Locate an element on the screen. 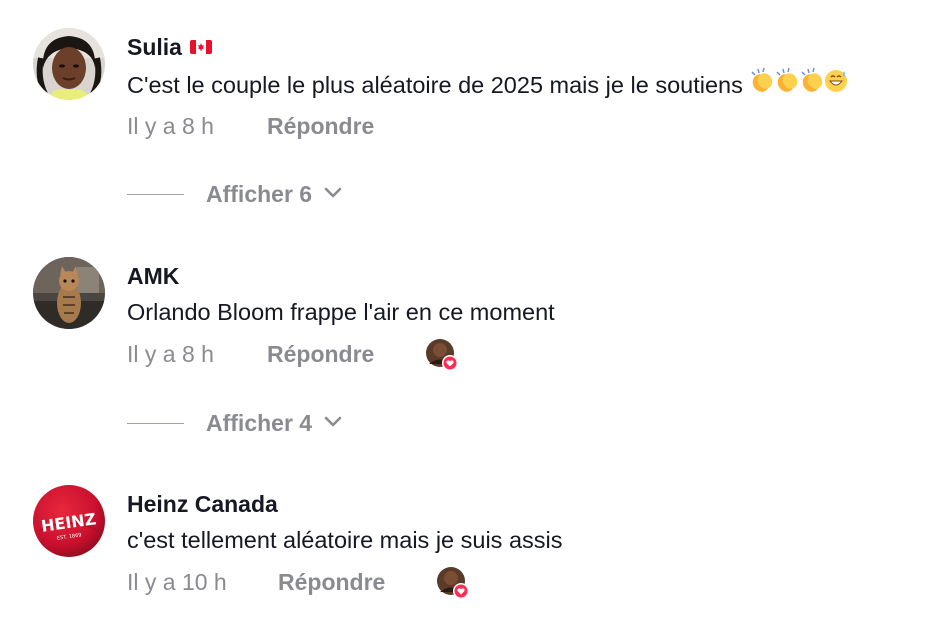 This screenshot has height=624, width=948. view-replies-button: Afficher 4 is located at coordinates (234, 423).